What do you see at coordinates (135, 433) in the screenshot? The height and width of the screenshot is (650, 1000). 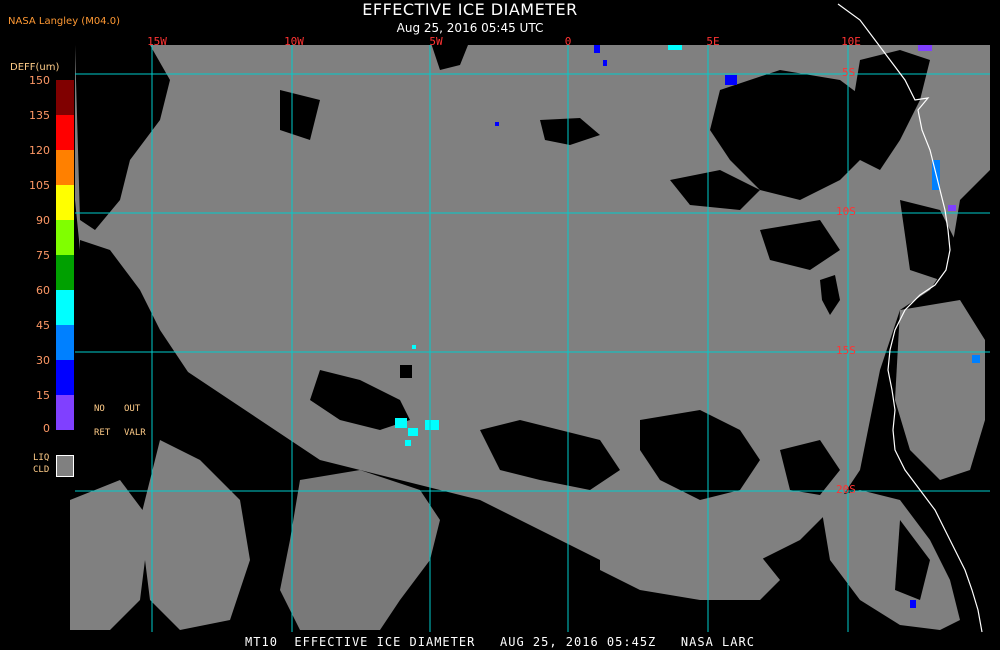 I see `out-of-range-label: VALR` at bounding box center [135, 433].